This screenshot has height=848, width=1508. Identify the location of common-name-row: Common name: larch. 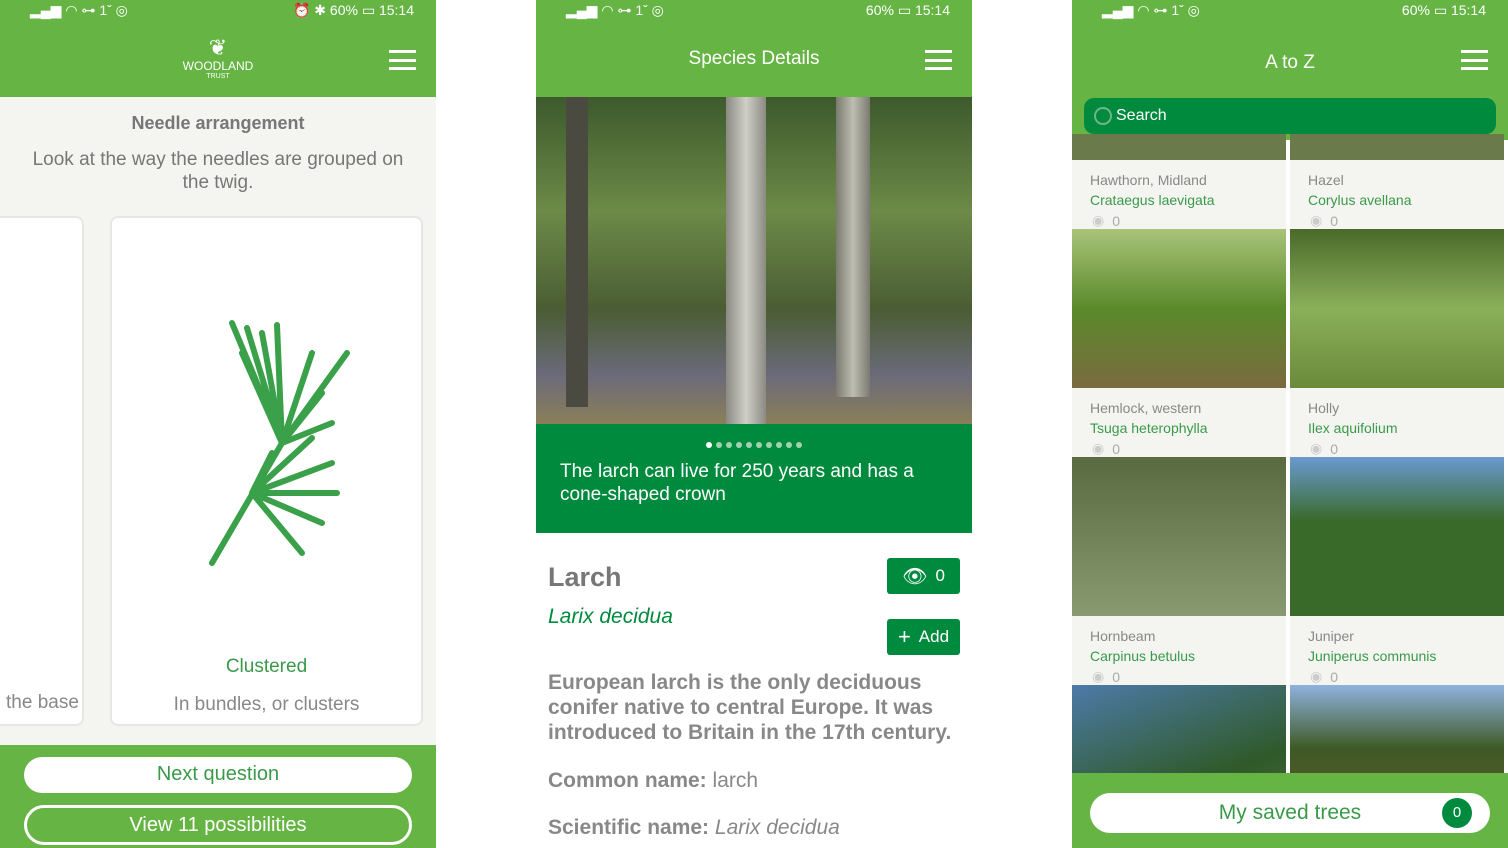
(653, 780).